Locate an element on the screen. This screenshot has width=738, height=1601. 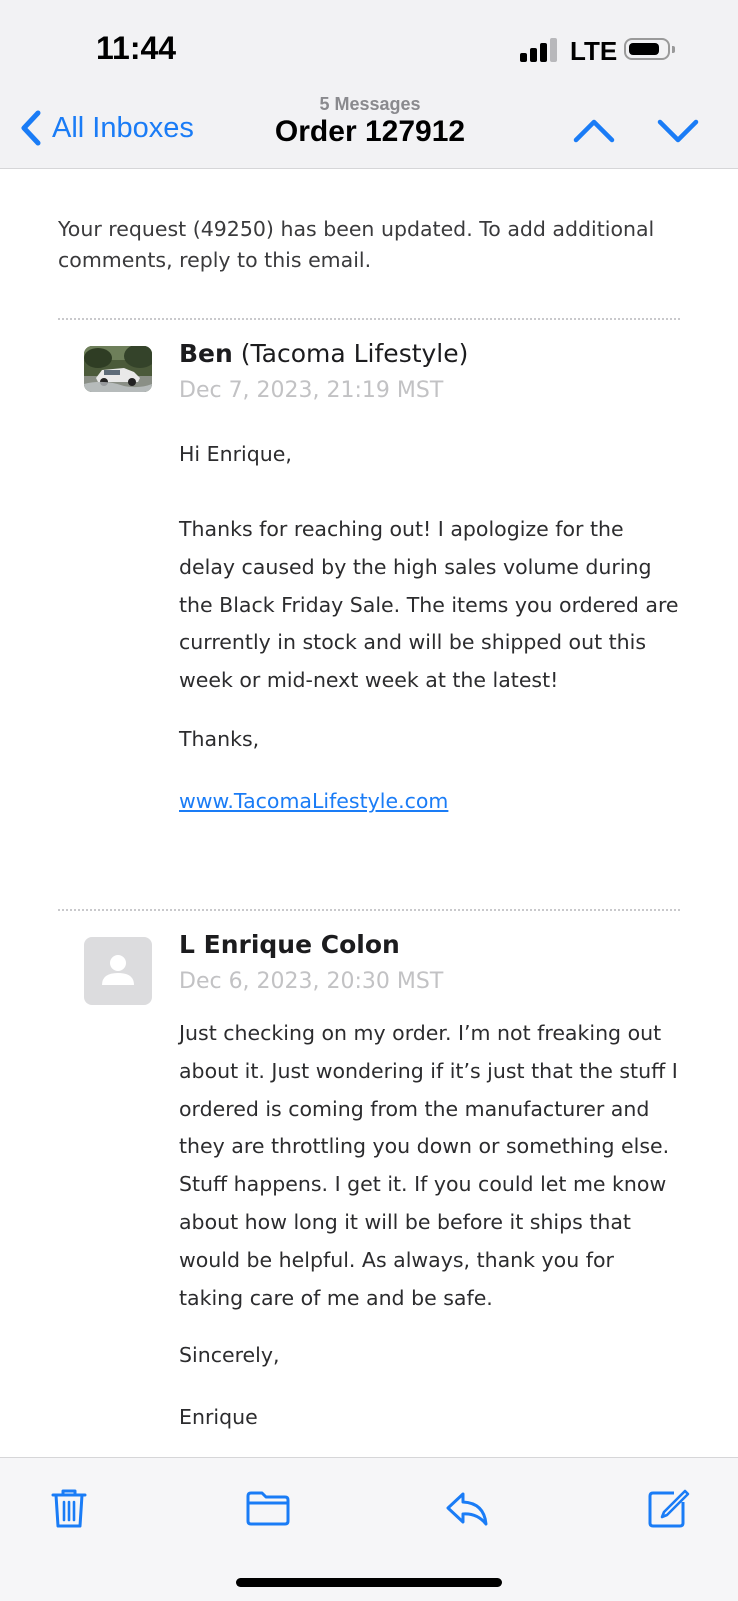
truck-photo-icon is located at coordinates (118, 369).